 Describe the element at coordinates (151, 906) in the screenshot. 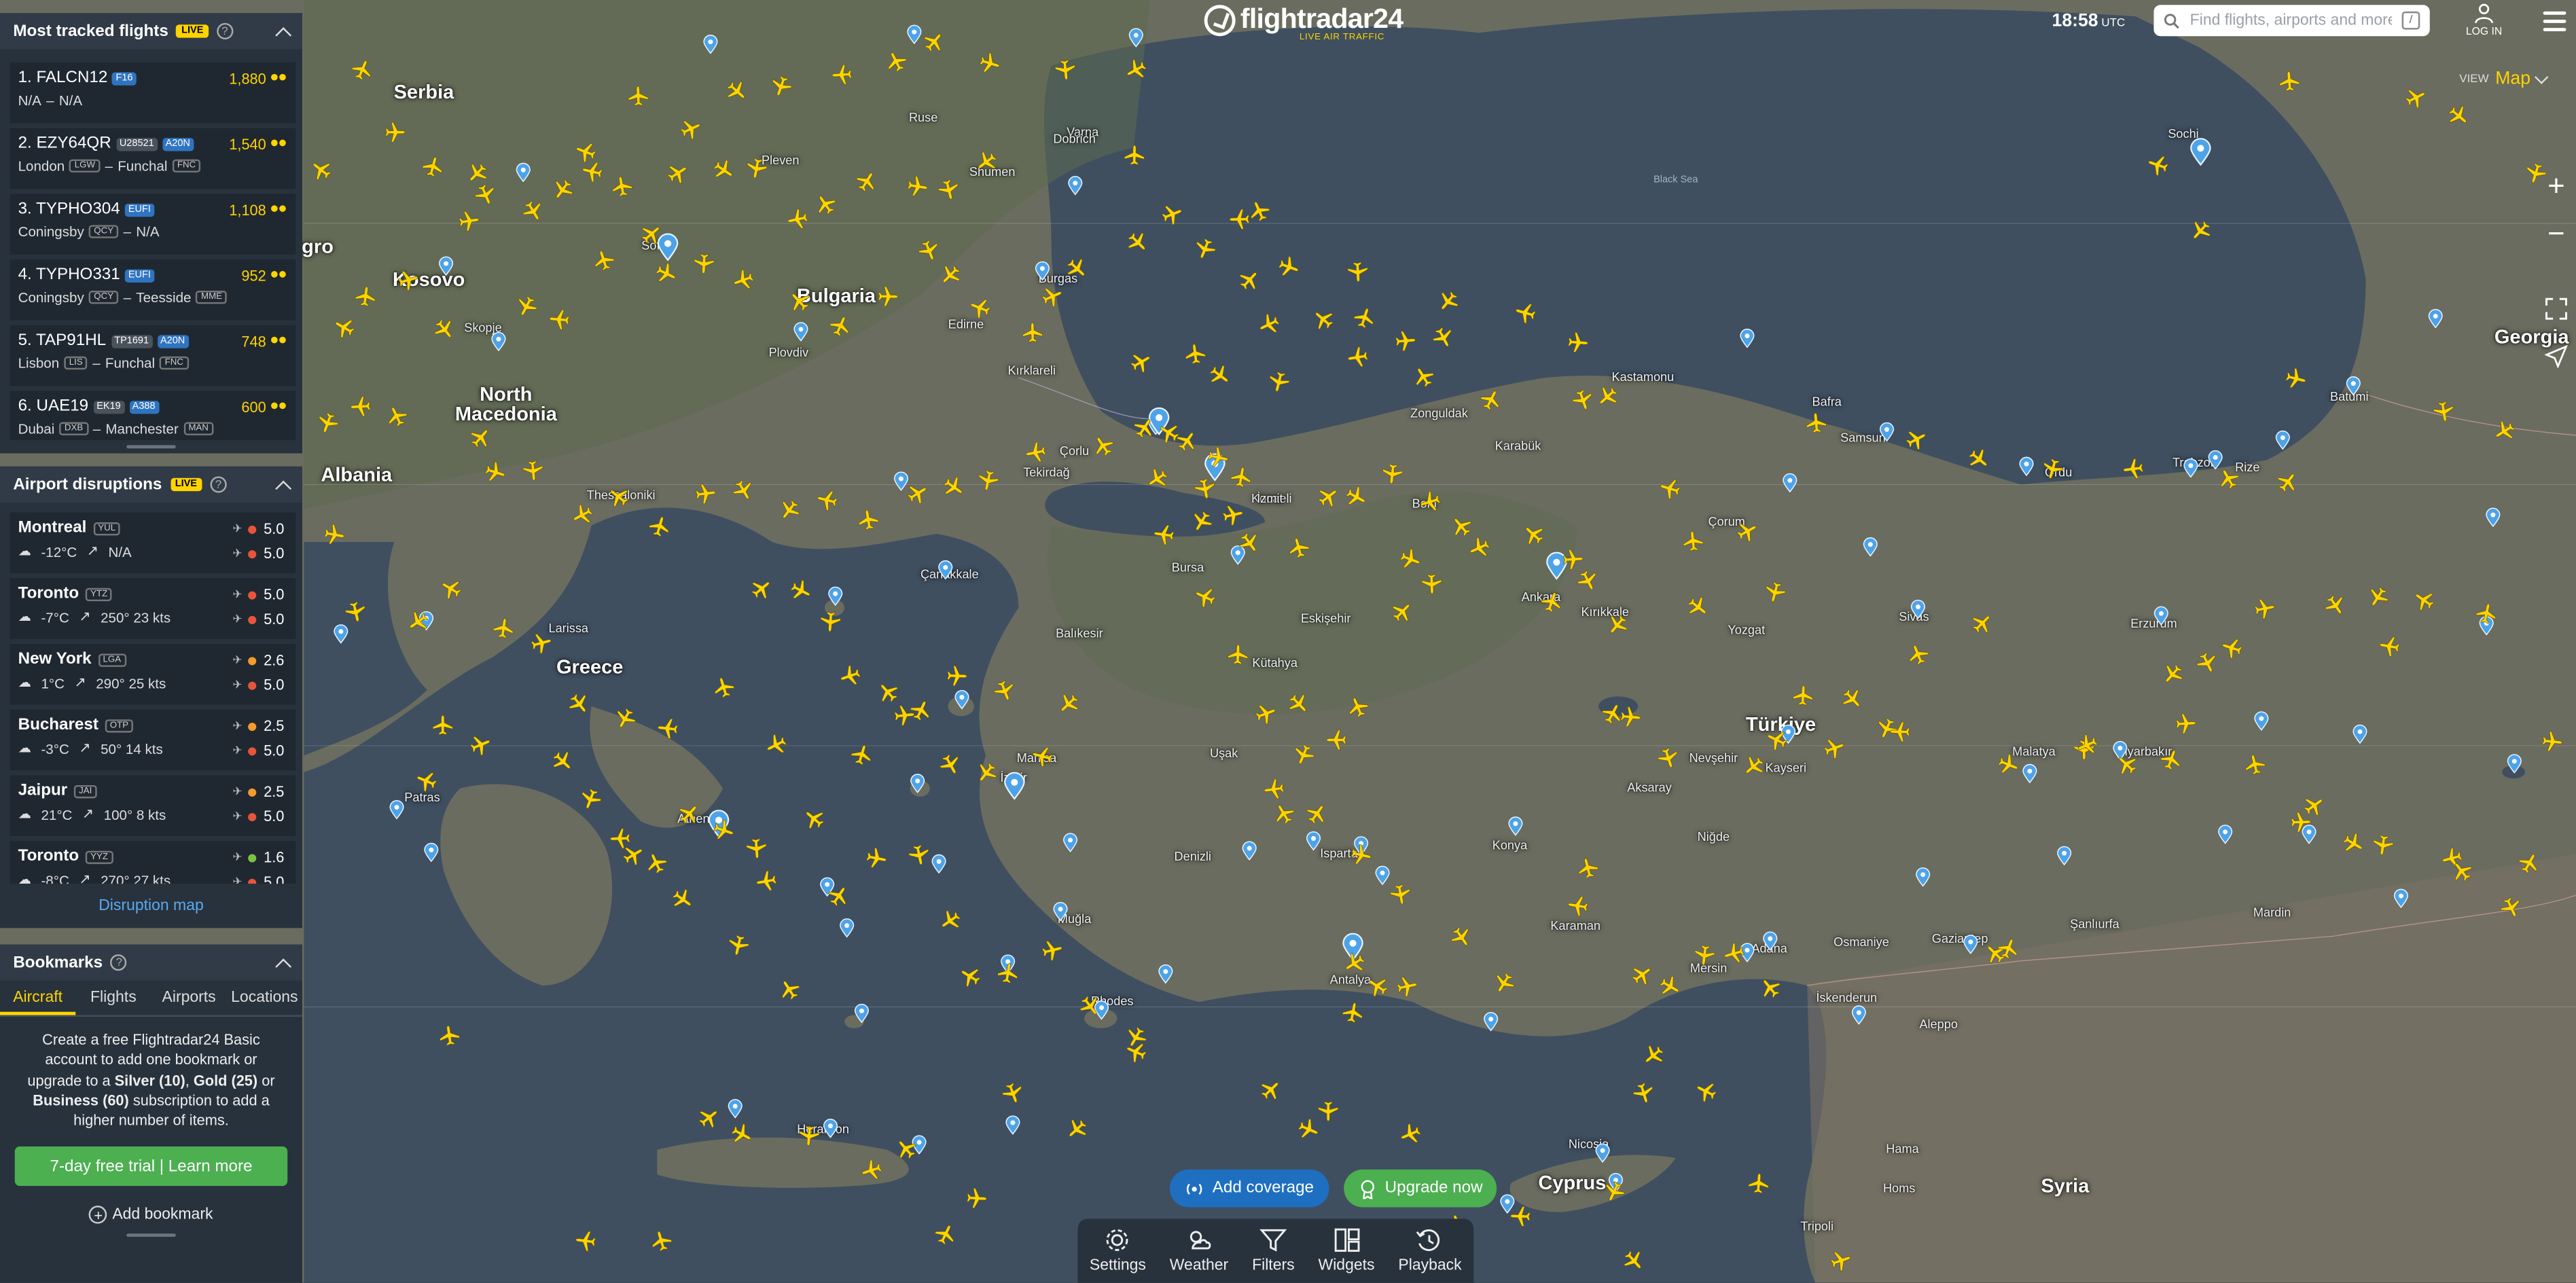

I see `disruption-map-link: Disruption map` at that location.